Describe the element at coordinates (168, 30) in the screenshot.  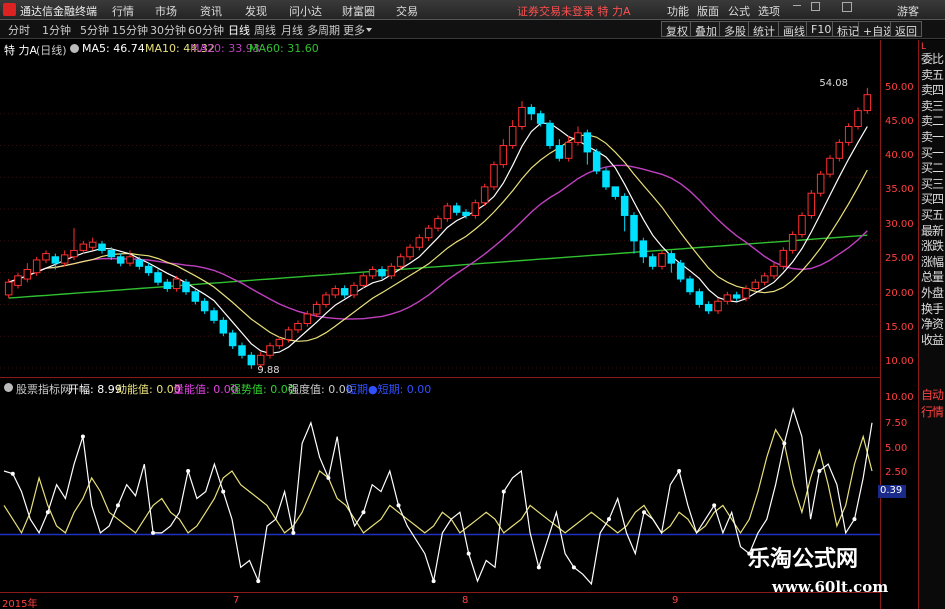
I see `period-30min: 30分钟` at that location.